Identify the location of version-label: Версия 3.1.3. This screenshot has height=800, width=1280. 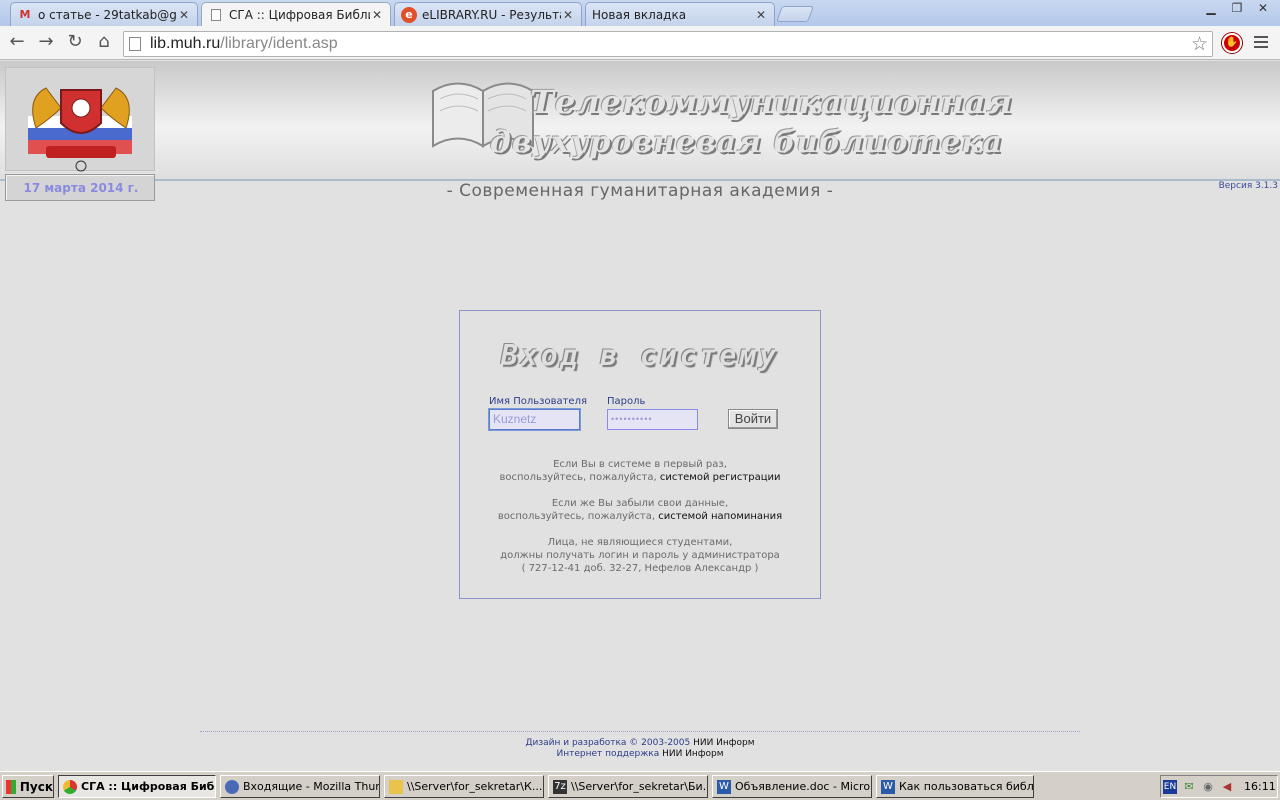
(1248, 186).